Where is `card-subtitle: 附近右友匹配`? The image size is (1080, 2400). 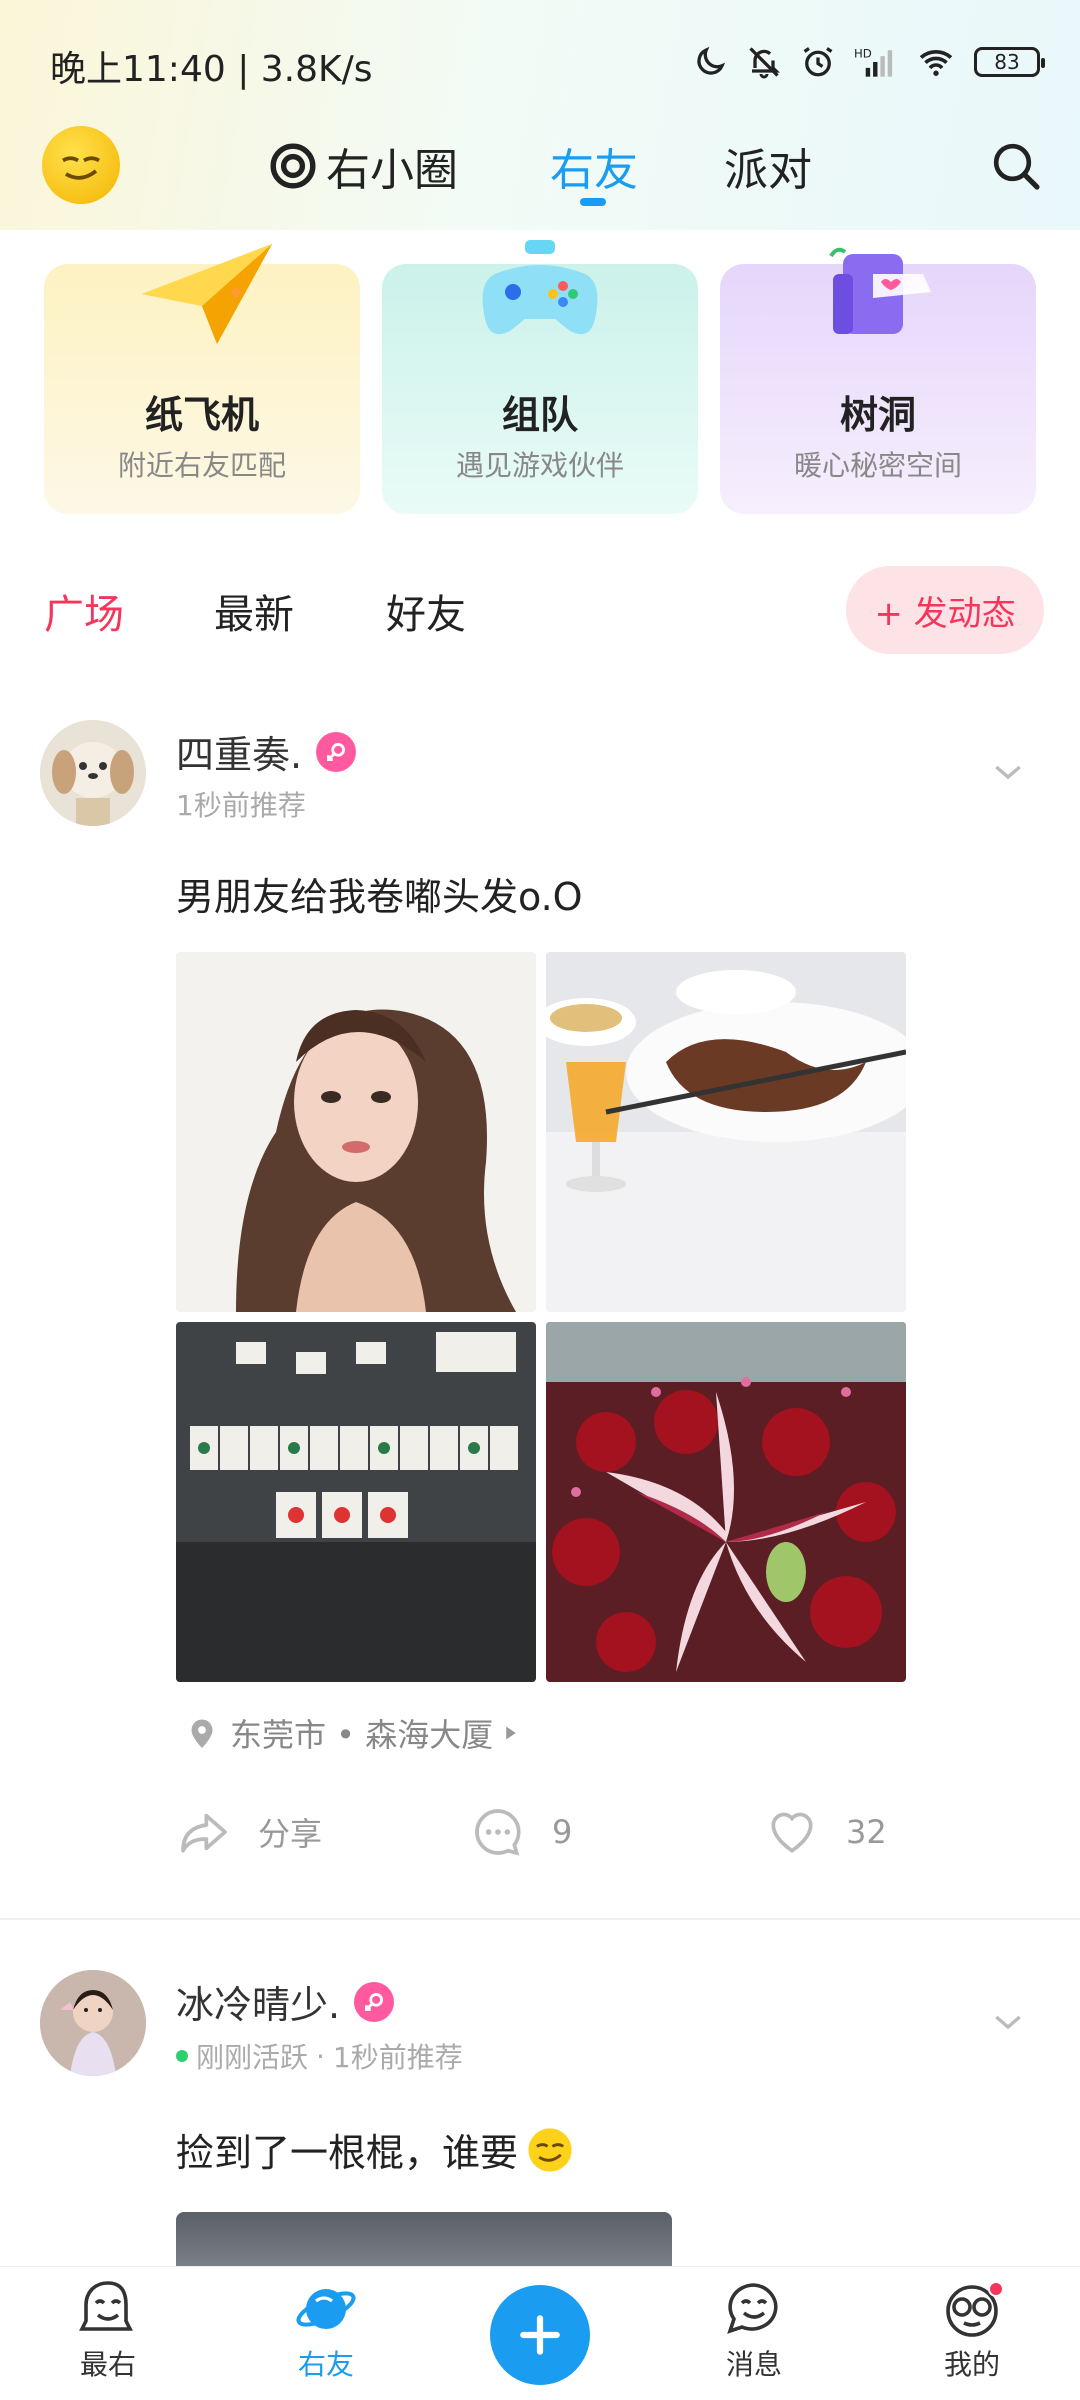 card-subtitle: 附近右友匹配 is located at coordinates (201, 465).